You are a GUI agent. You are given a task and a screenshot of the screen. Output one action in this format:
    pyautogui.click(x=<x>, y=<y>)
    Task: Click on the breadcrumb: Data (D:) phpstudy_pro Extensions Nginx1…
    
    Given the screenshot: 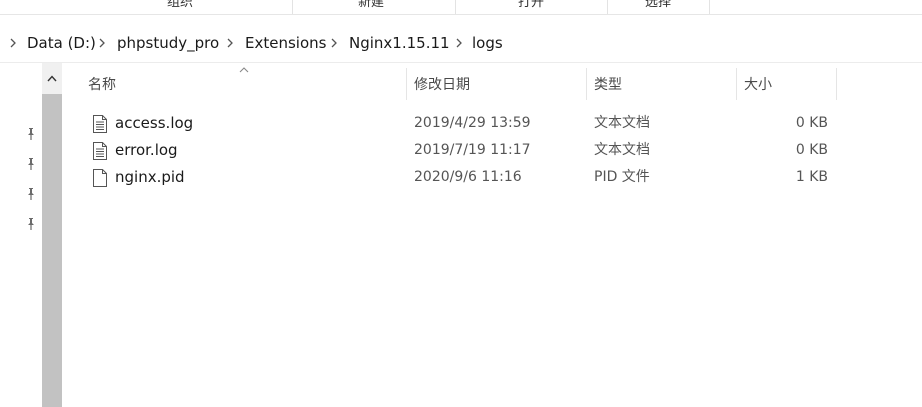 What is the action you would take?
    pyautogui.click(x=461, y=43)
    